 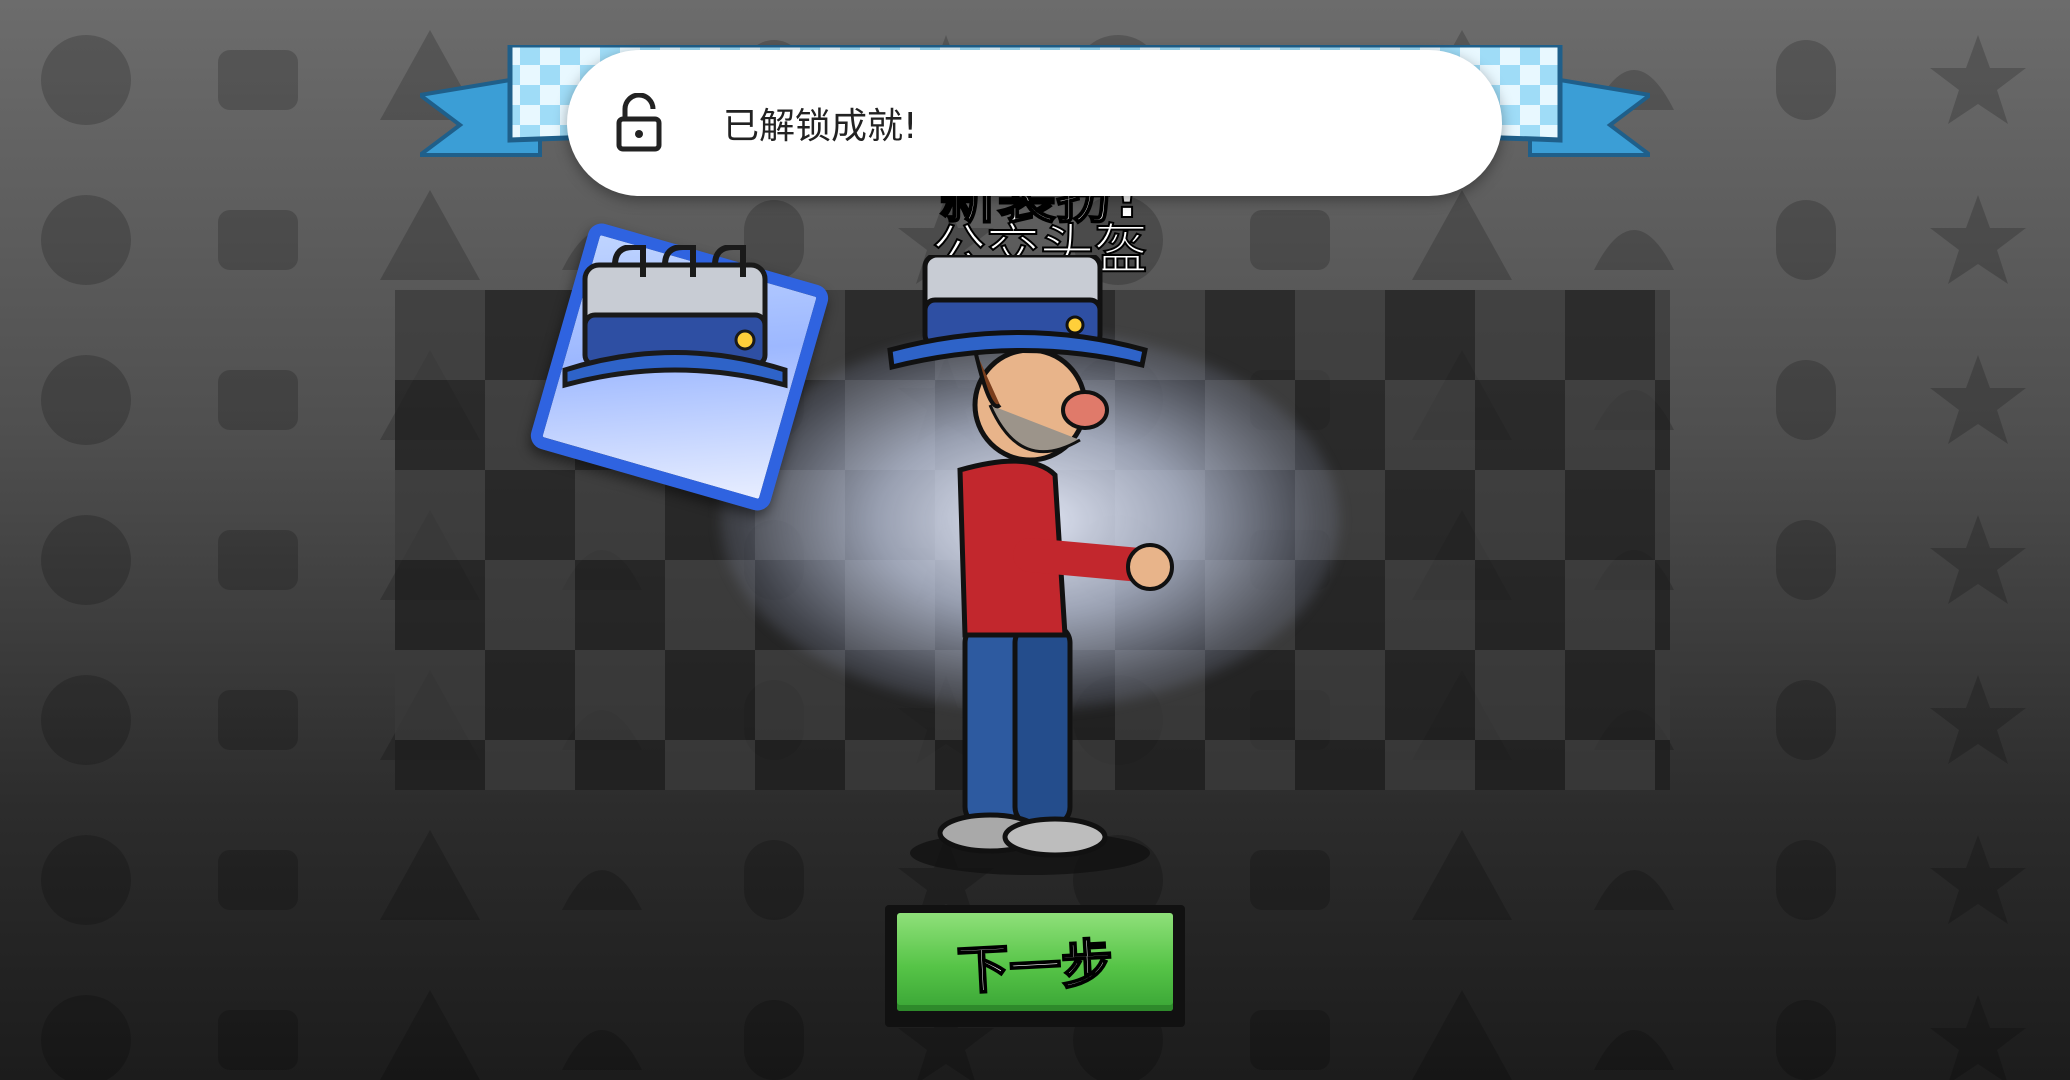 I want to click on next-button-label: 下一步, so click(x=1035, y=967).